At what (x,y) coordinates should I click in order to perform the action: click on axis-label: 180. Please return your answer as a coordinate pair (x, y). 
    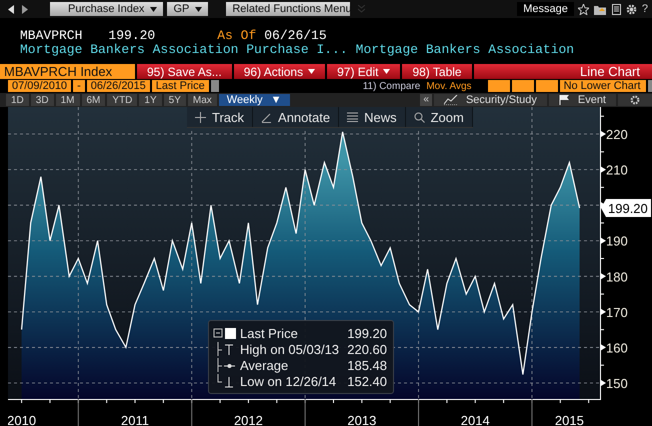
    Looking at the image, I should click on (617, 276).